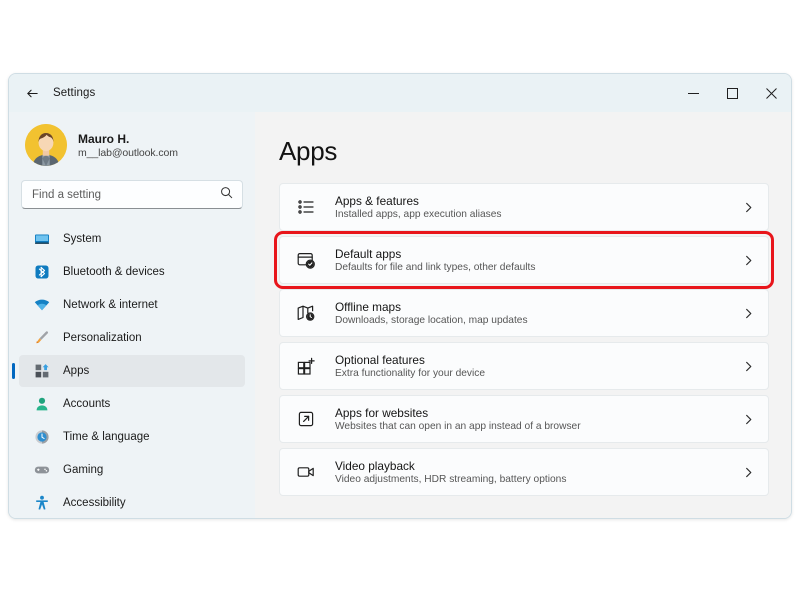 This screenshot has height=600, width=800. I want to click on sidebar-item-time-language: Time & language, so click(132, 437).